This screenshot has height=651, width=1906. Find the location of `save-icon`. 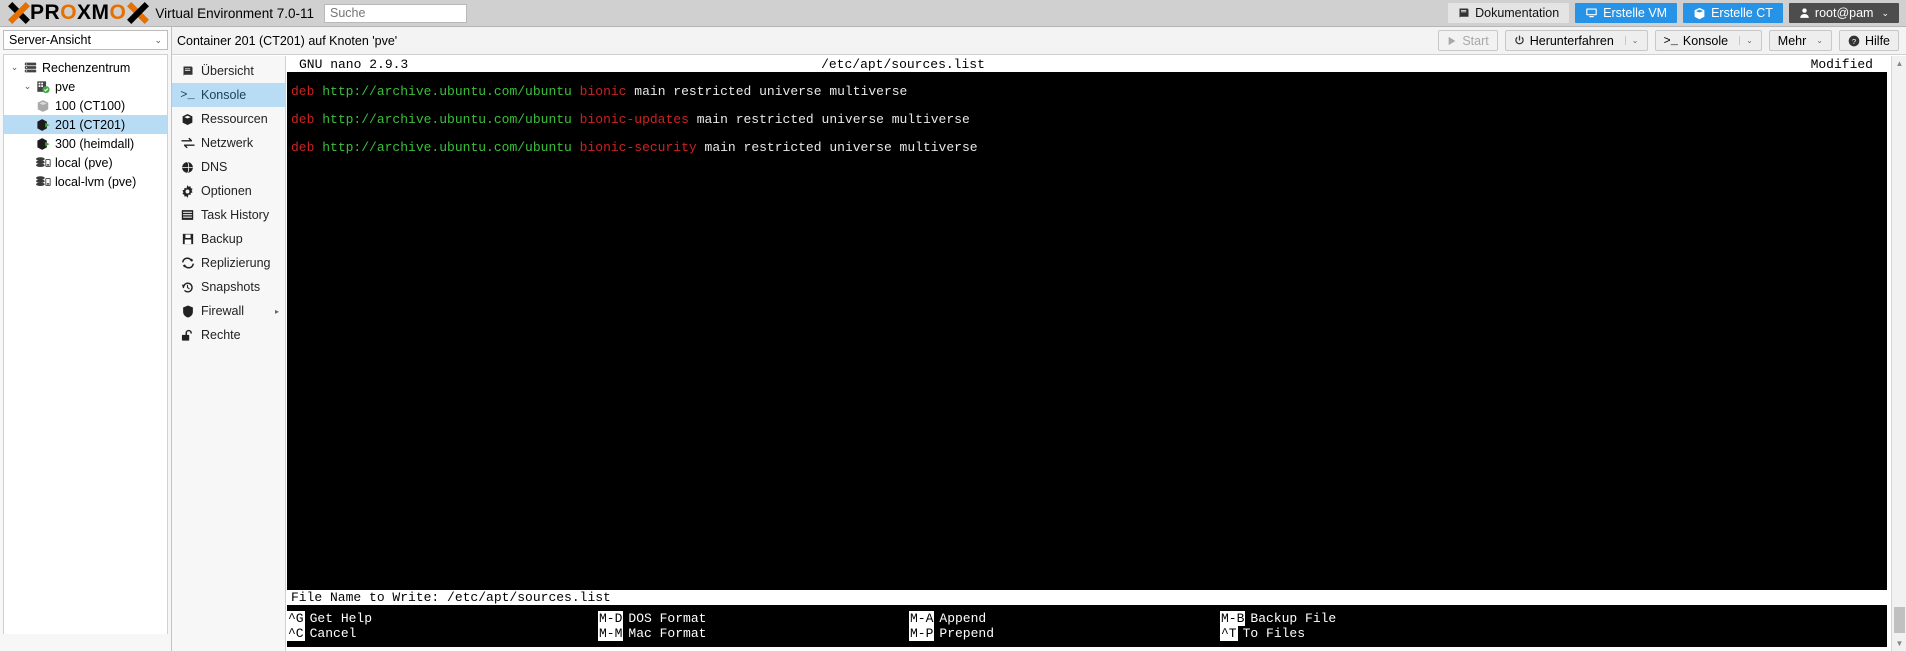

save-icon is located at coordinates (187, 239).